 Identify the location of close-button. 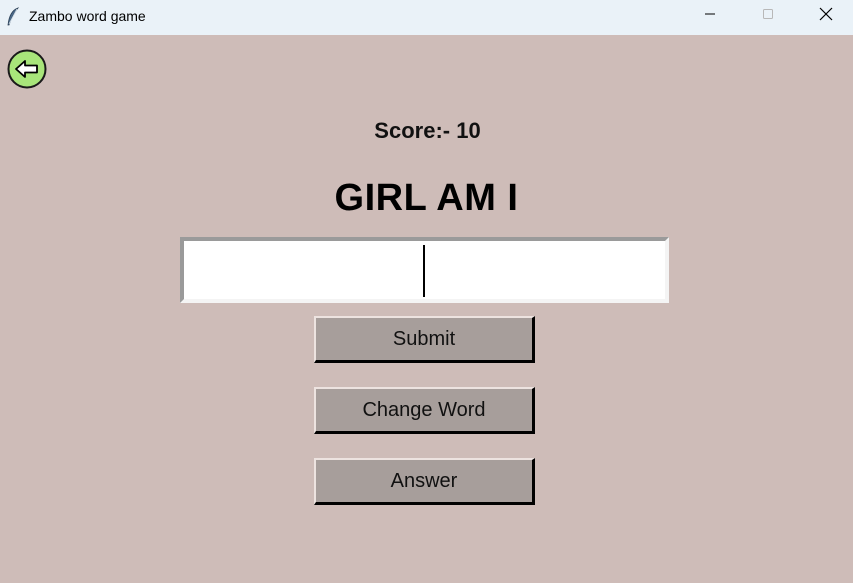
(825, 16).